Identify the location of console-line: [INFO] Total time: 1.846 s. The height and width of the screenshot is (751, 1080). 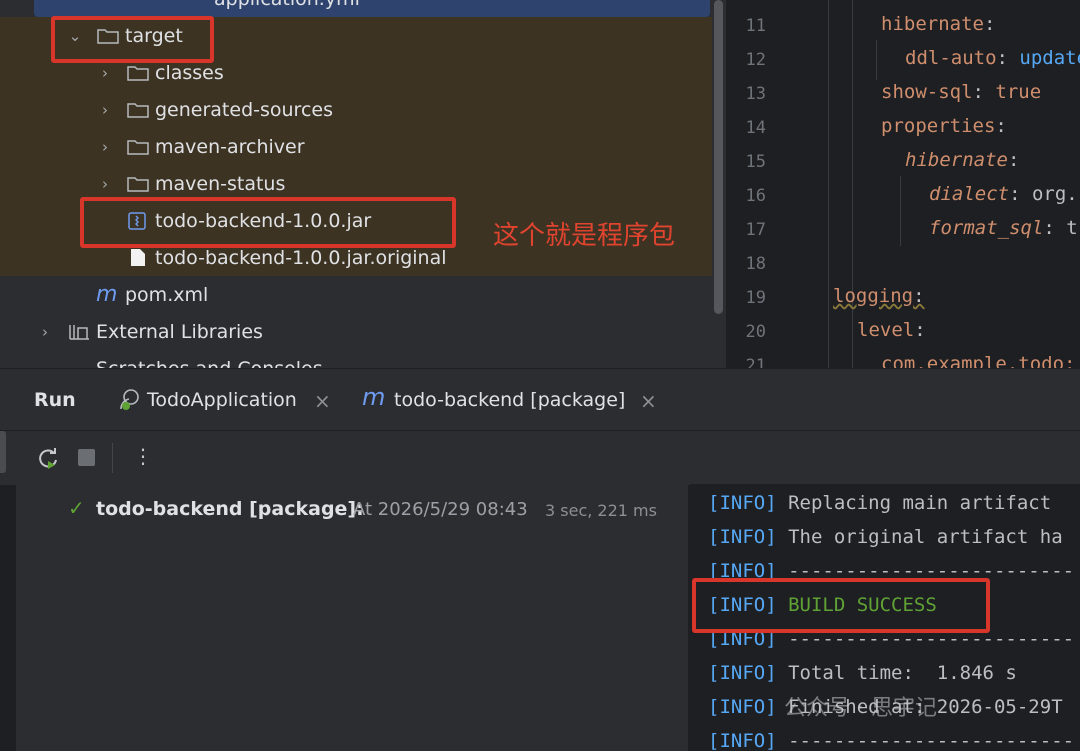
(862, 673).